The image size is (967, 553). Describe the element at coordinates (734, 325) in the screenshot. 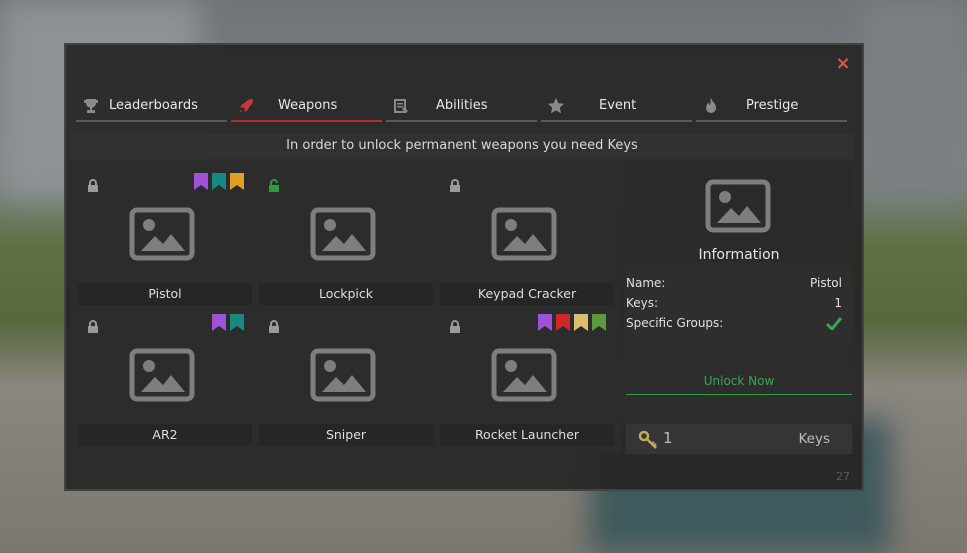

I see `detail-groups-row: Specific Groups:` at that location.